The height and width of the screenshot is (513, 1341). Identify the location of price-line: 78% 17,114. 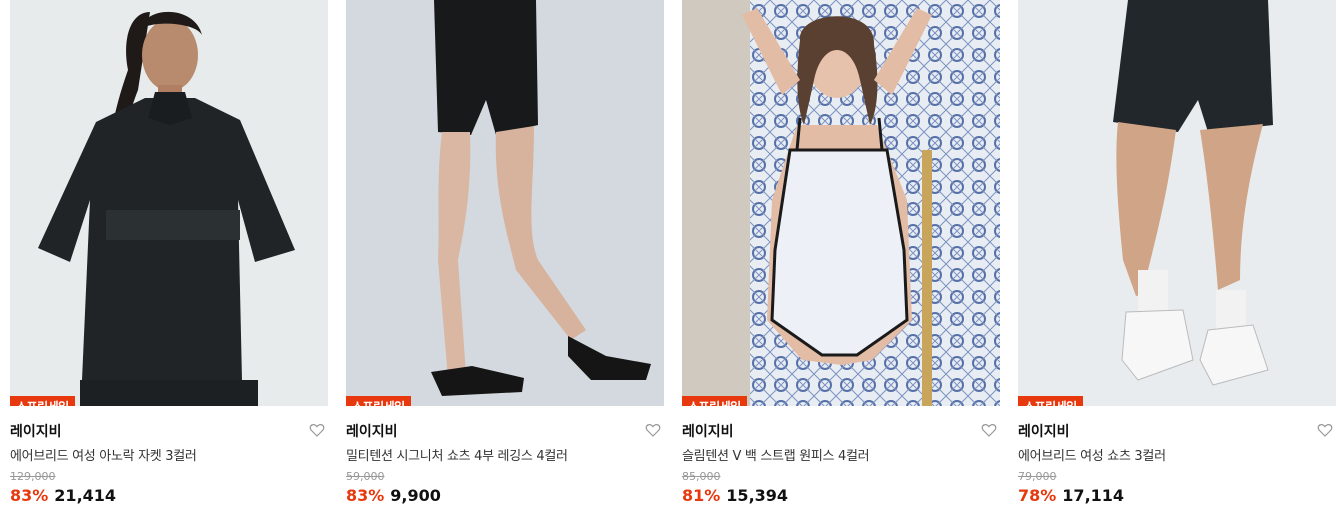
(1071, 495).